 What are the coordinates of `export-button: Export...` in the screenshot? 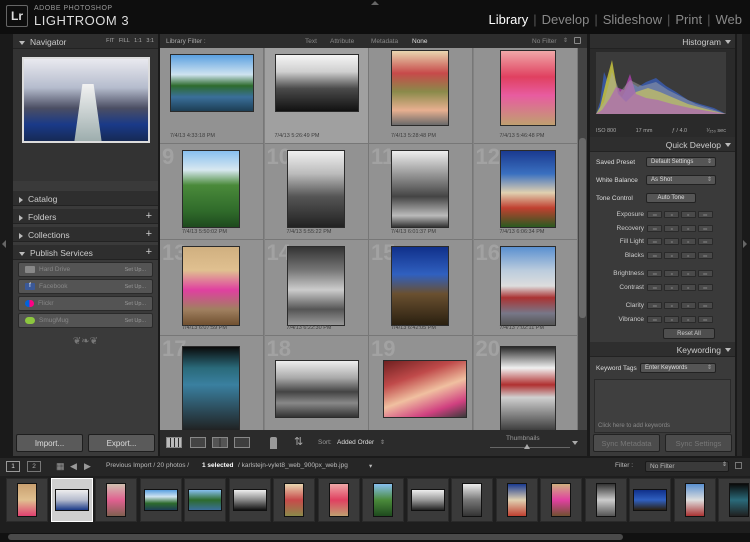 It's located at (121, 443).